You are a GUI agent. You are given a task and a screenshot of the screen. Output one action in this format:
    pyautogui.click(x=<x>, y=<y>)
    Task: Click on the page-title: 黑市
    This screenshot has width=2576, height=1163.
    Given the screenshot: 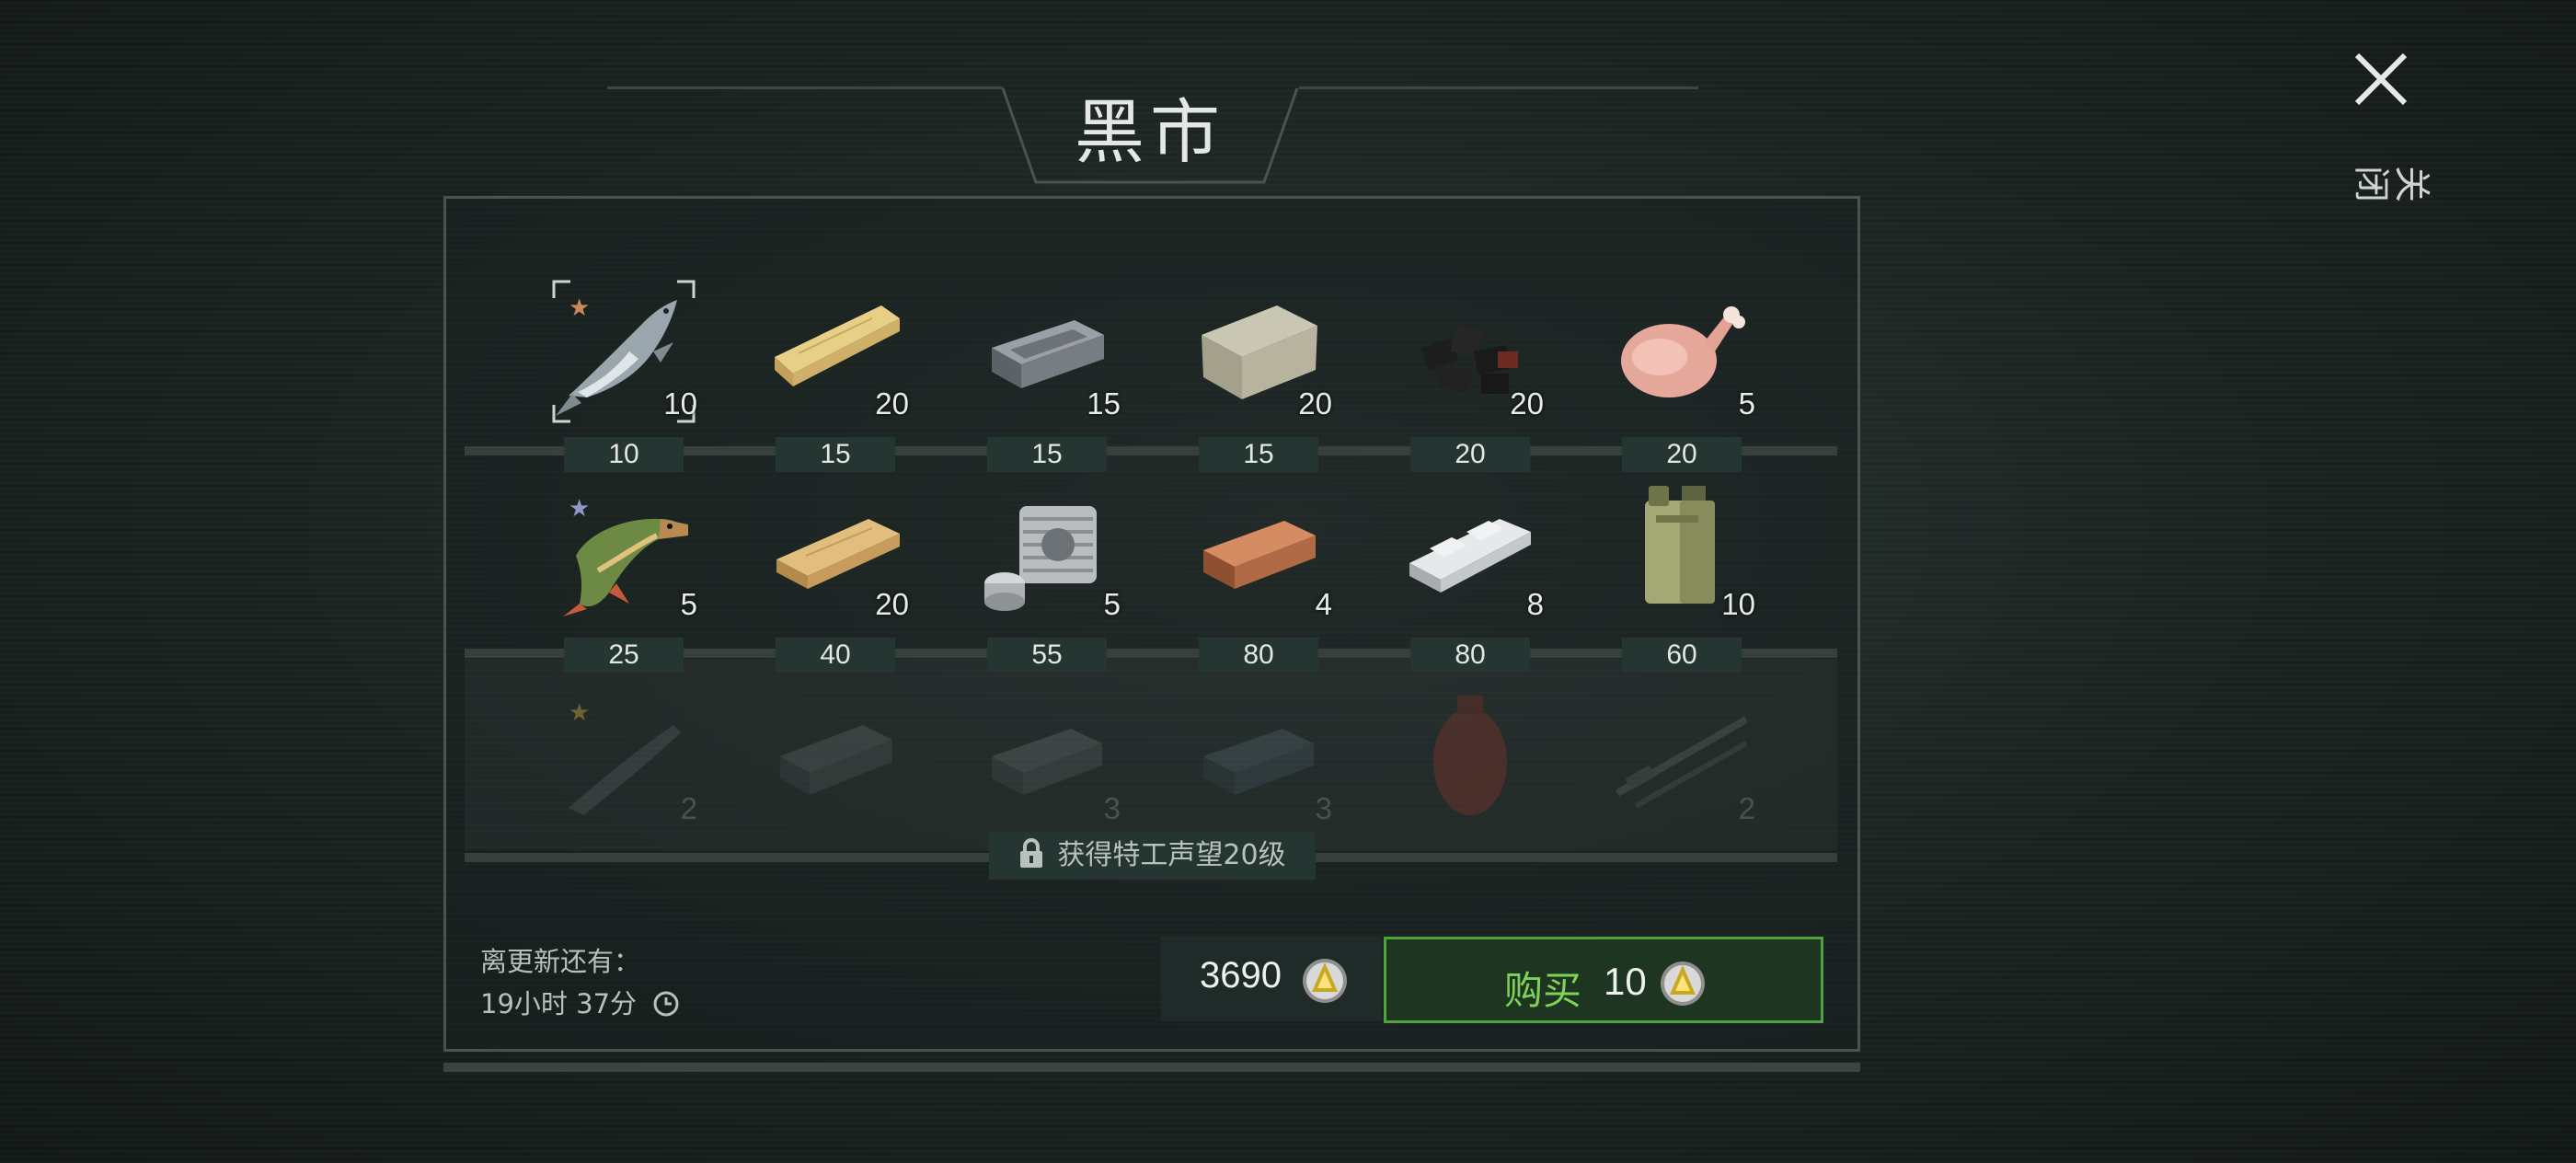 What is the action you would take?
    pyautogui.click(x=1150, y=132)
    